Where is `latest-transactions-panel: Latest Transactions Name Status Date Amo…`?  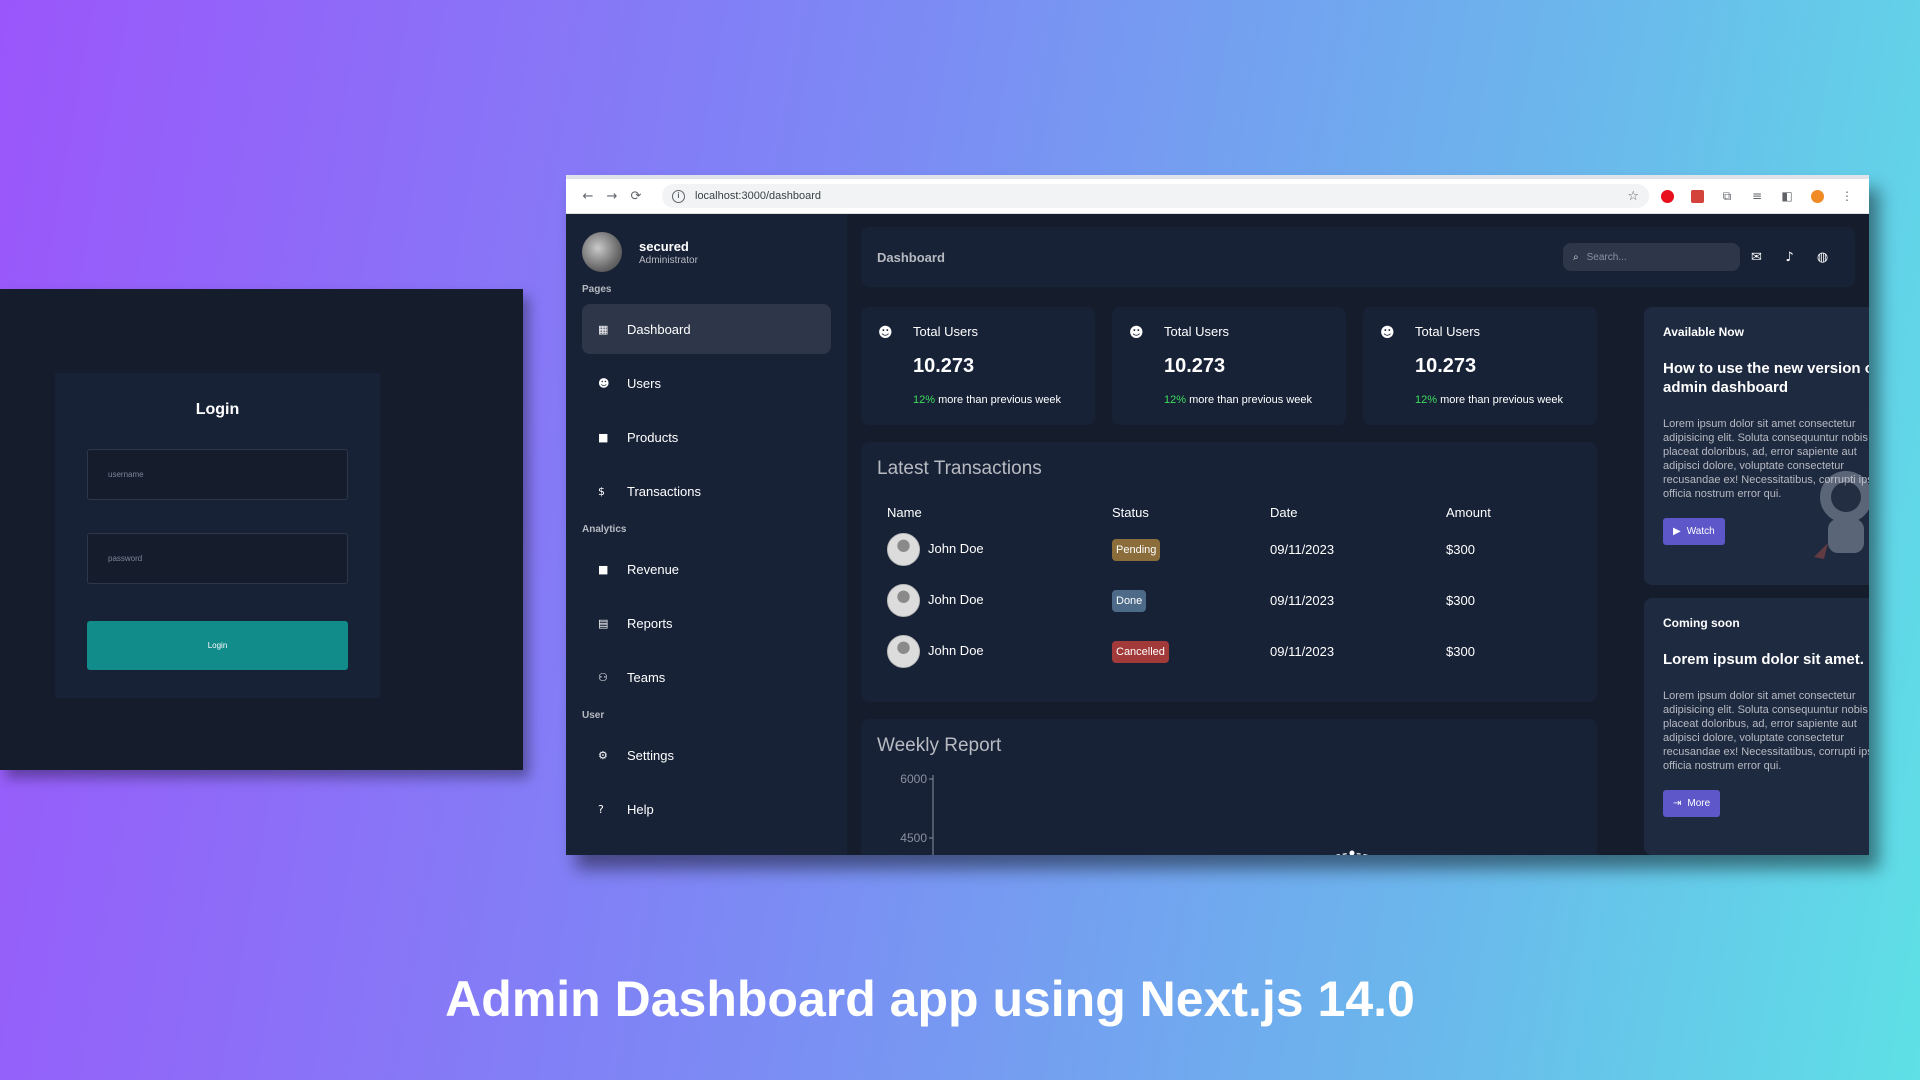 latest-transactions-panel: Latest Transactions Name Status Date Amo… is located at coordinates (1229, 572).